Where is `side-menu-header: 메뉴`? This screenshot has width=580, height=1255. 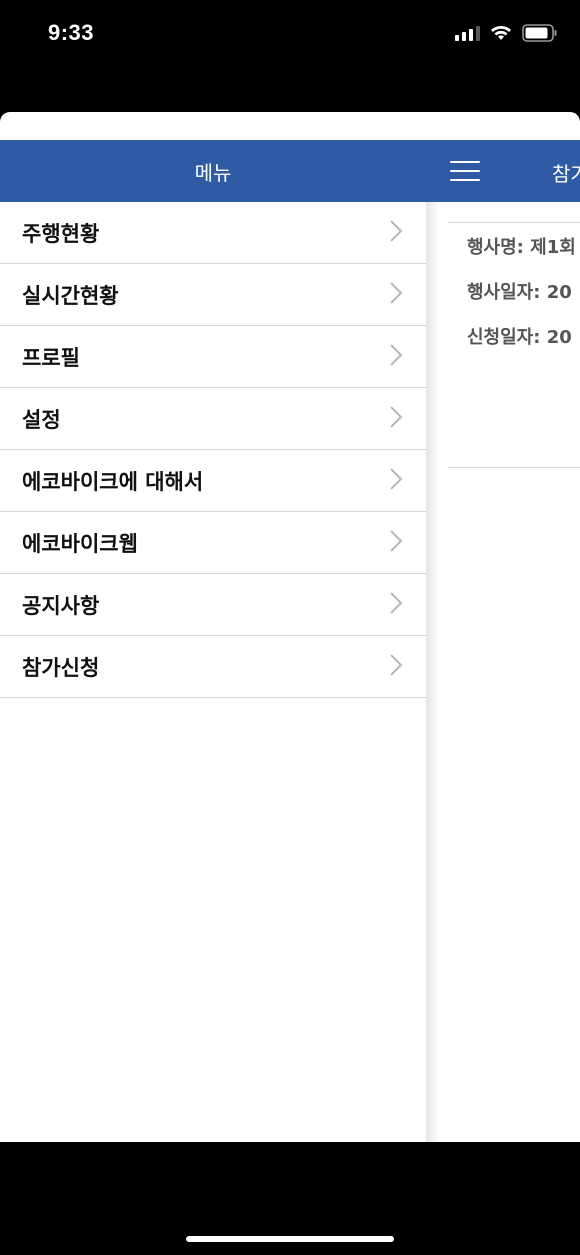 side-menu-header: 메뉴 is located at coordinates (213, 171).